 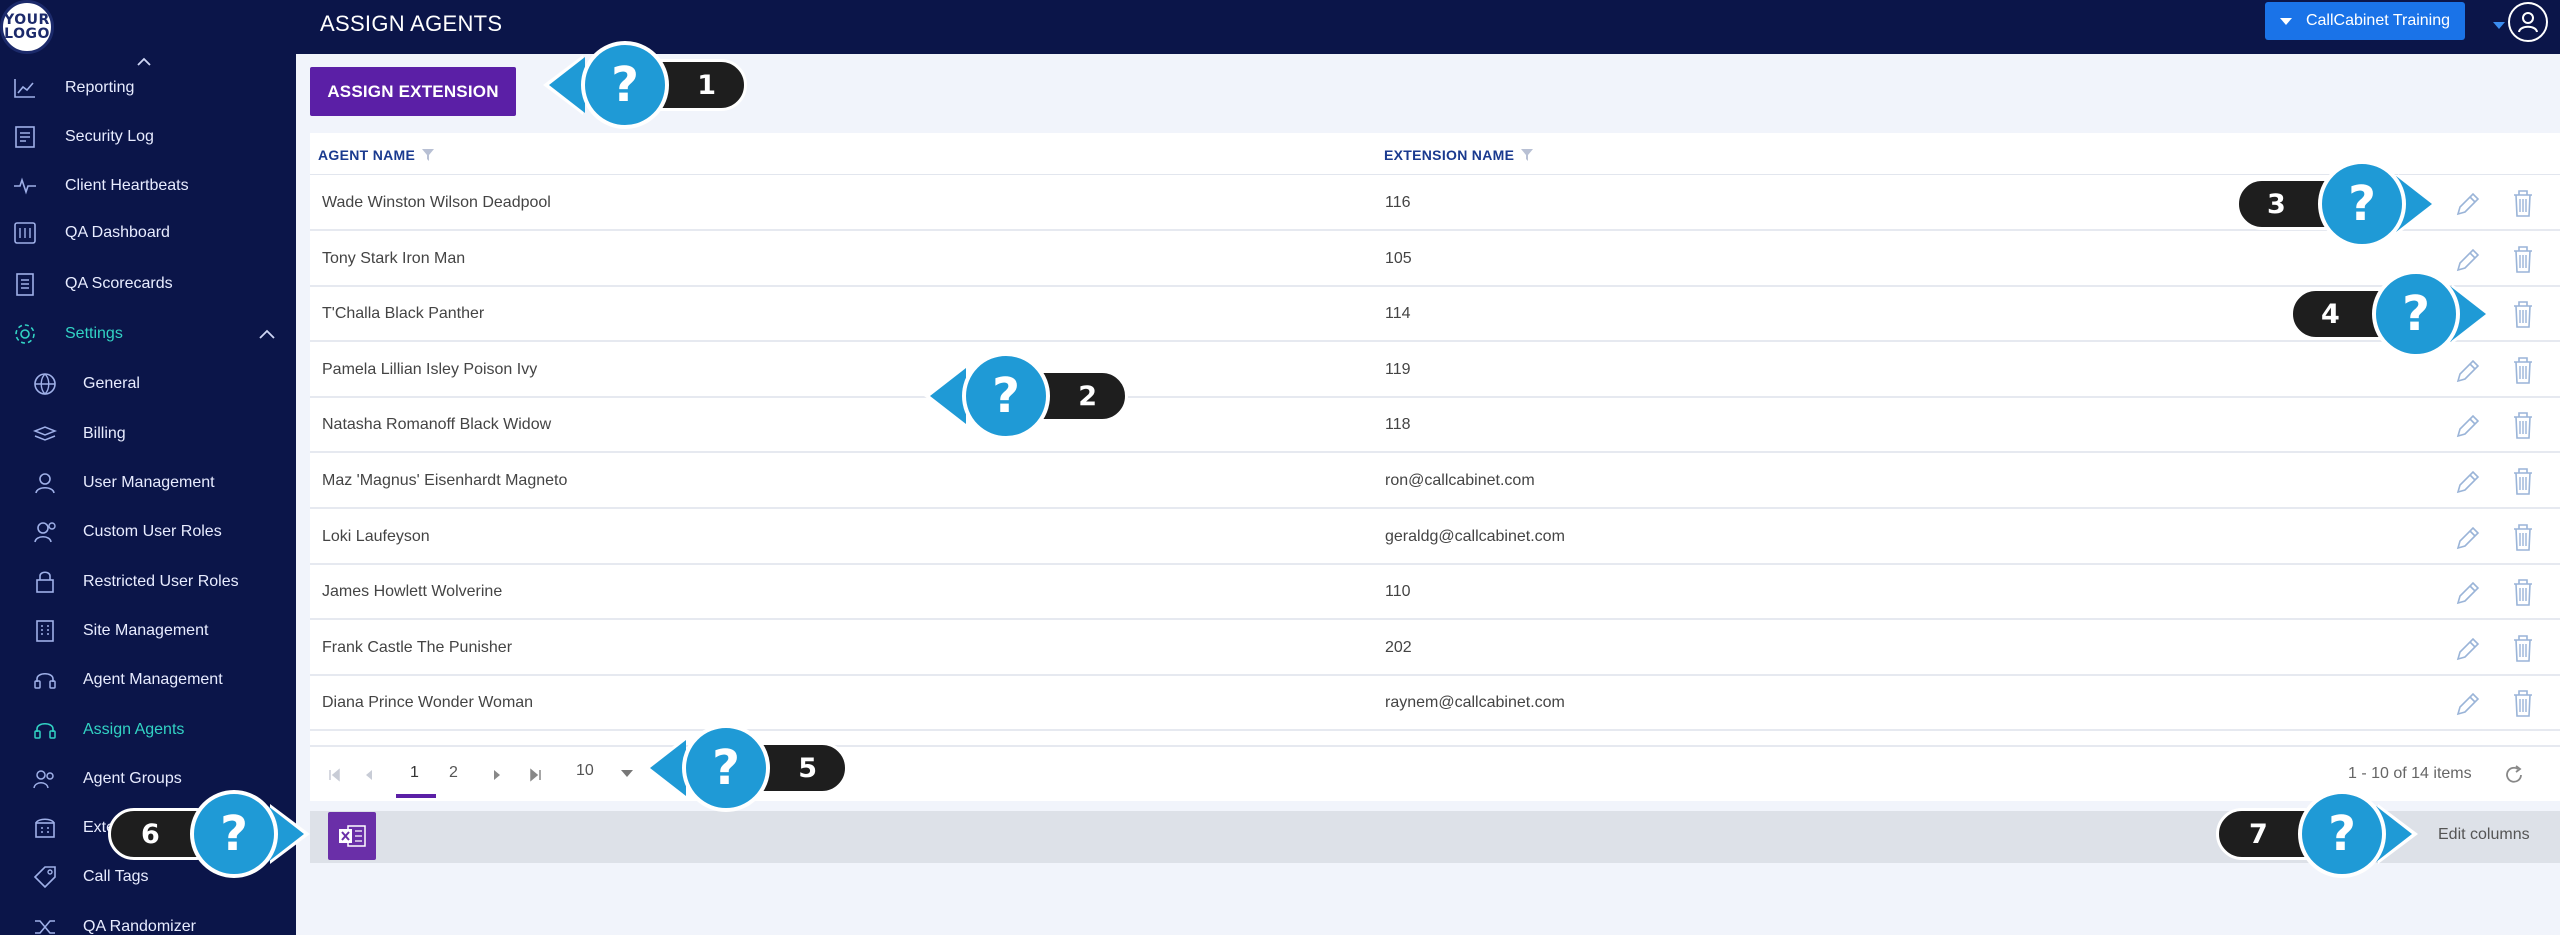 I want to click on extension-name-cell: raynem@callcabinet.com, so click(x=1475, y=703).